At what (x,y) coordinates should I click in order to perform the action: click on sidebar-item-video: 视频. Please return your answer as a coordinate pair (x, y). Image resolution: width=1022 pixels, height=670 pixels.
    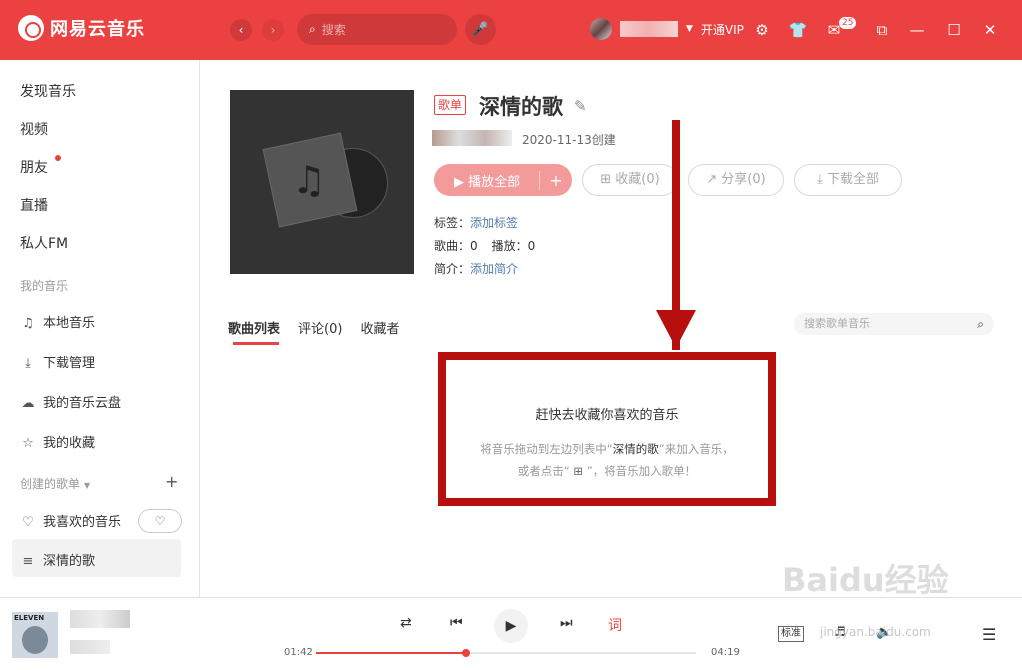
    Looking at the image, I should click on (34, 129).